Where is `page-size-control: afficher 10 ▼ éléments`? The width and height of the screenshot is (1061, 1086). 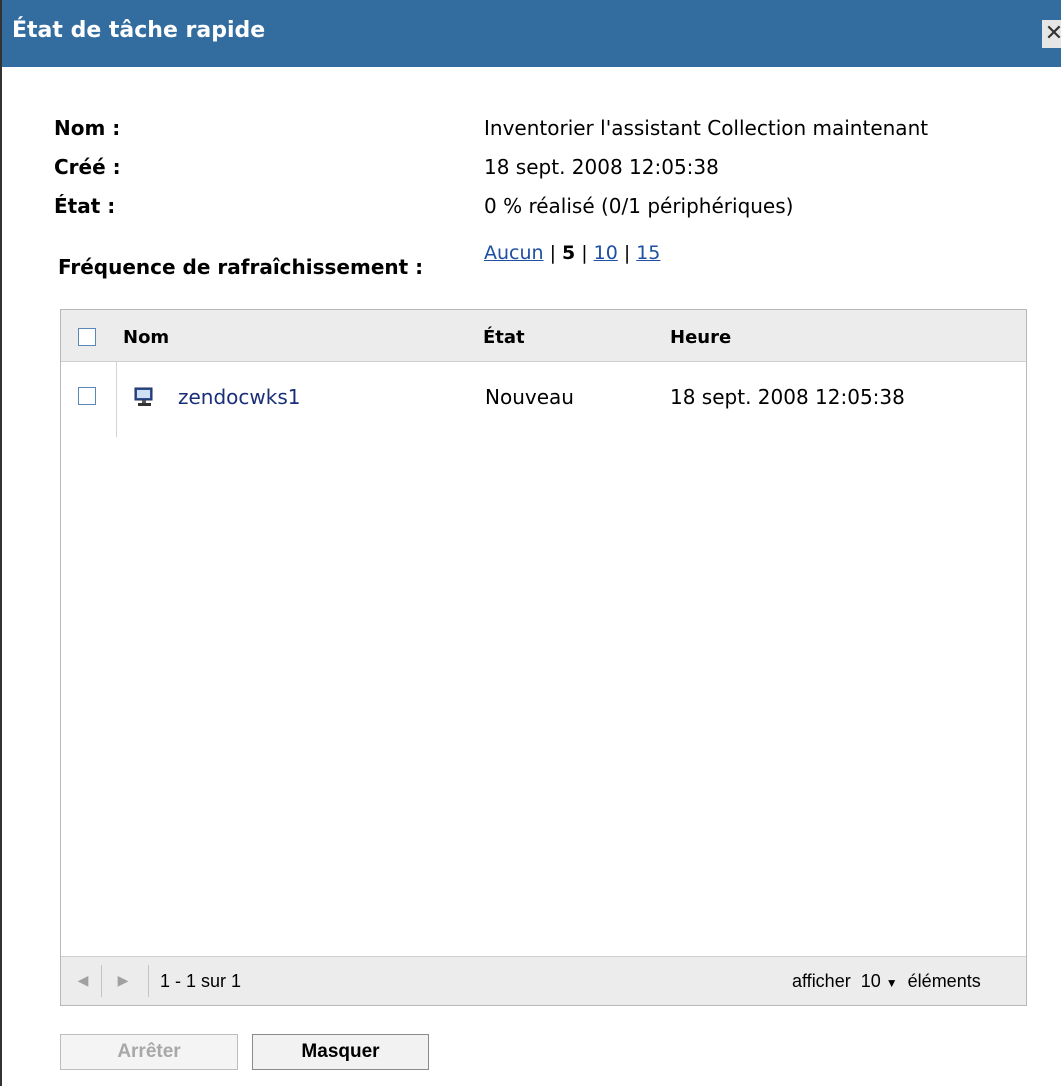 page-size-control: afficher 10 ▼ éléments is located at coordinates (886, 981).